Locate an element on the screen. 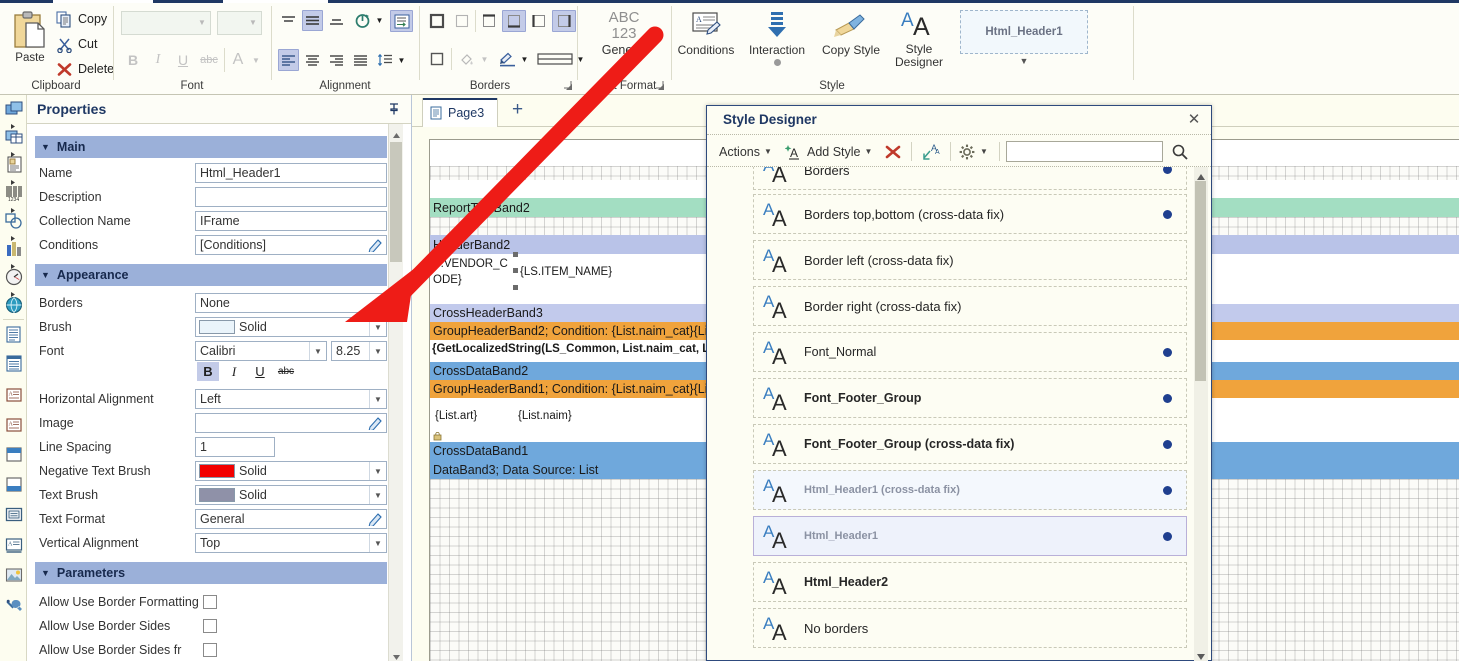 The width and height of the screenshot is (1459, 661). style-row-html-header2: AA Html_Header2 is located at coordinates (970, 582).